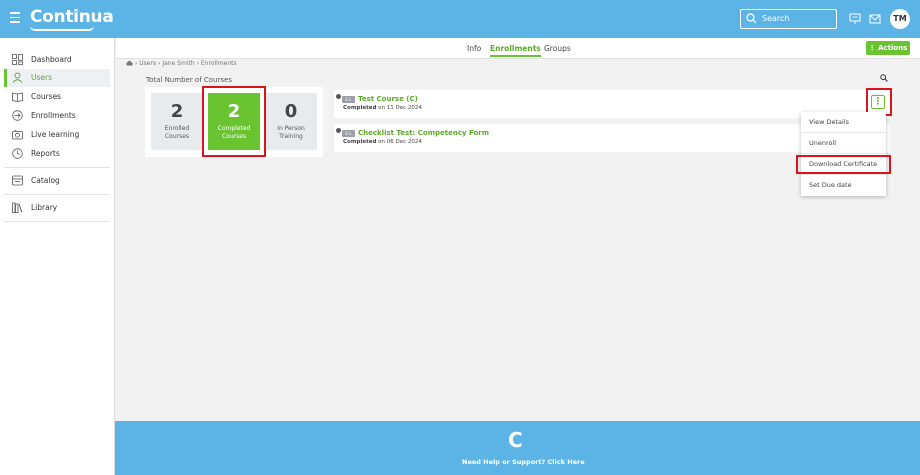 This screenshot has height=475, width=920. What do you see at coordinates (388, 99) in the screenshot?
I see `course-title: Test Course (C)` at bounding box center [388, 99].